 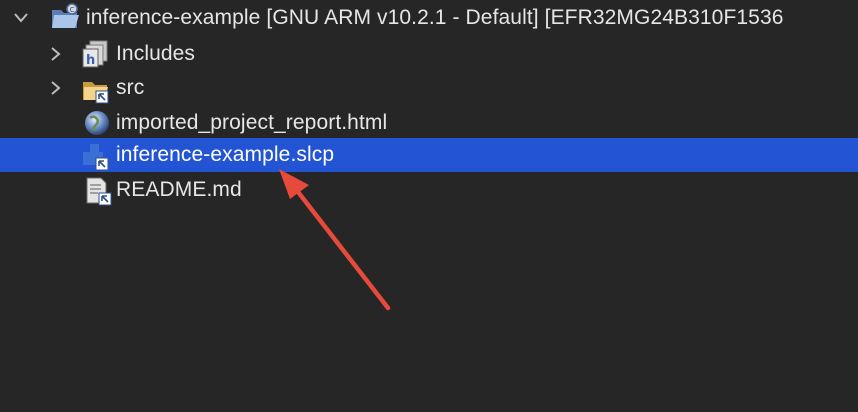 What do you see at coordinates (429, 190) in the screenshot?
I see `tree-item-readme: README.md` at bounding box center [429, 190].